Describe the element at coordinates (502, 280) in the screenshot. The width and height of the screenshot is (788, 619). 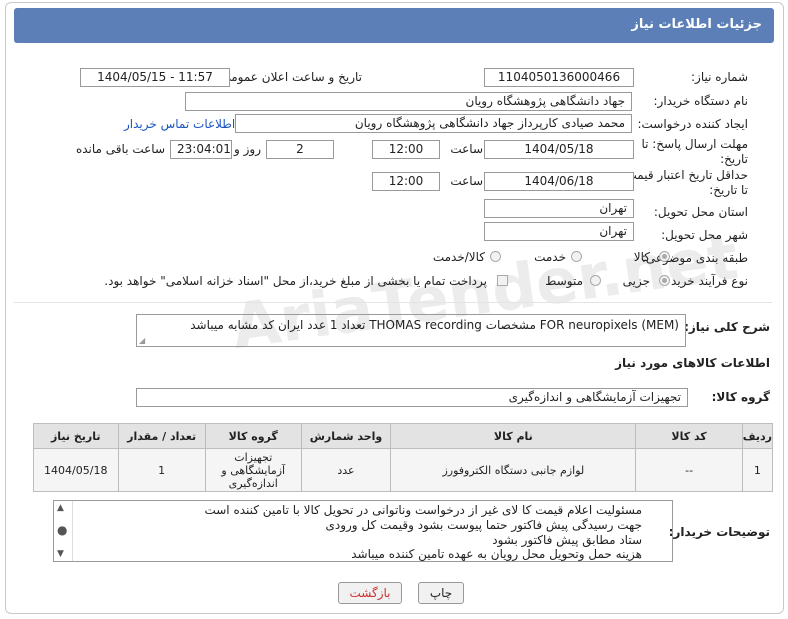
I see `treasury-payment-checkbox` at that location.